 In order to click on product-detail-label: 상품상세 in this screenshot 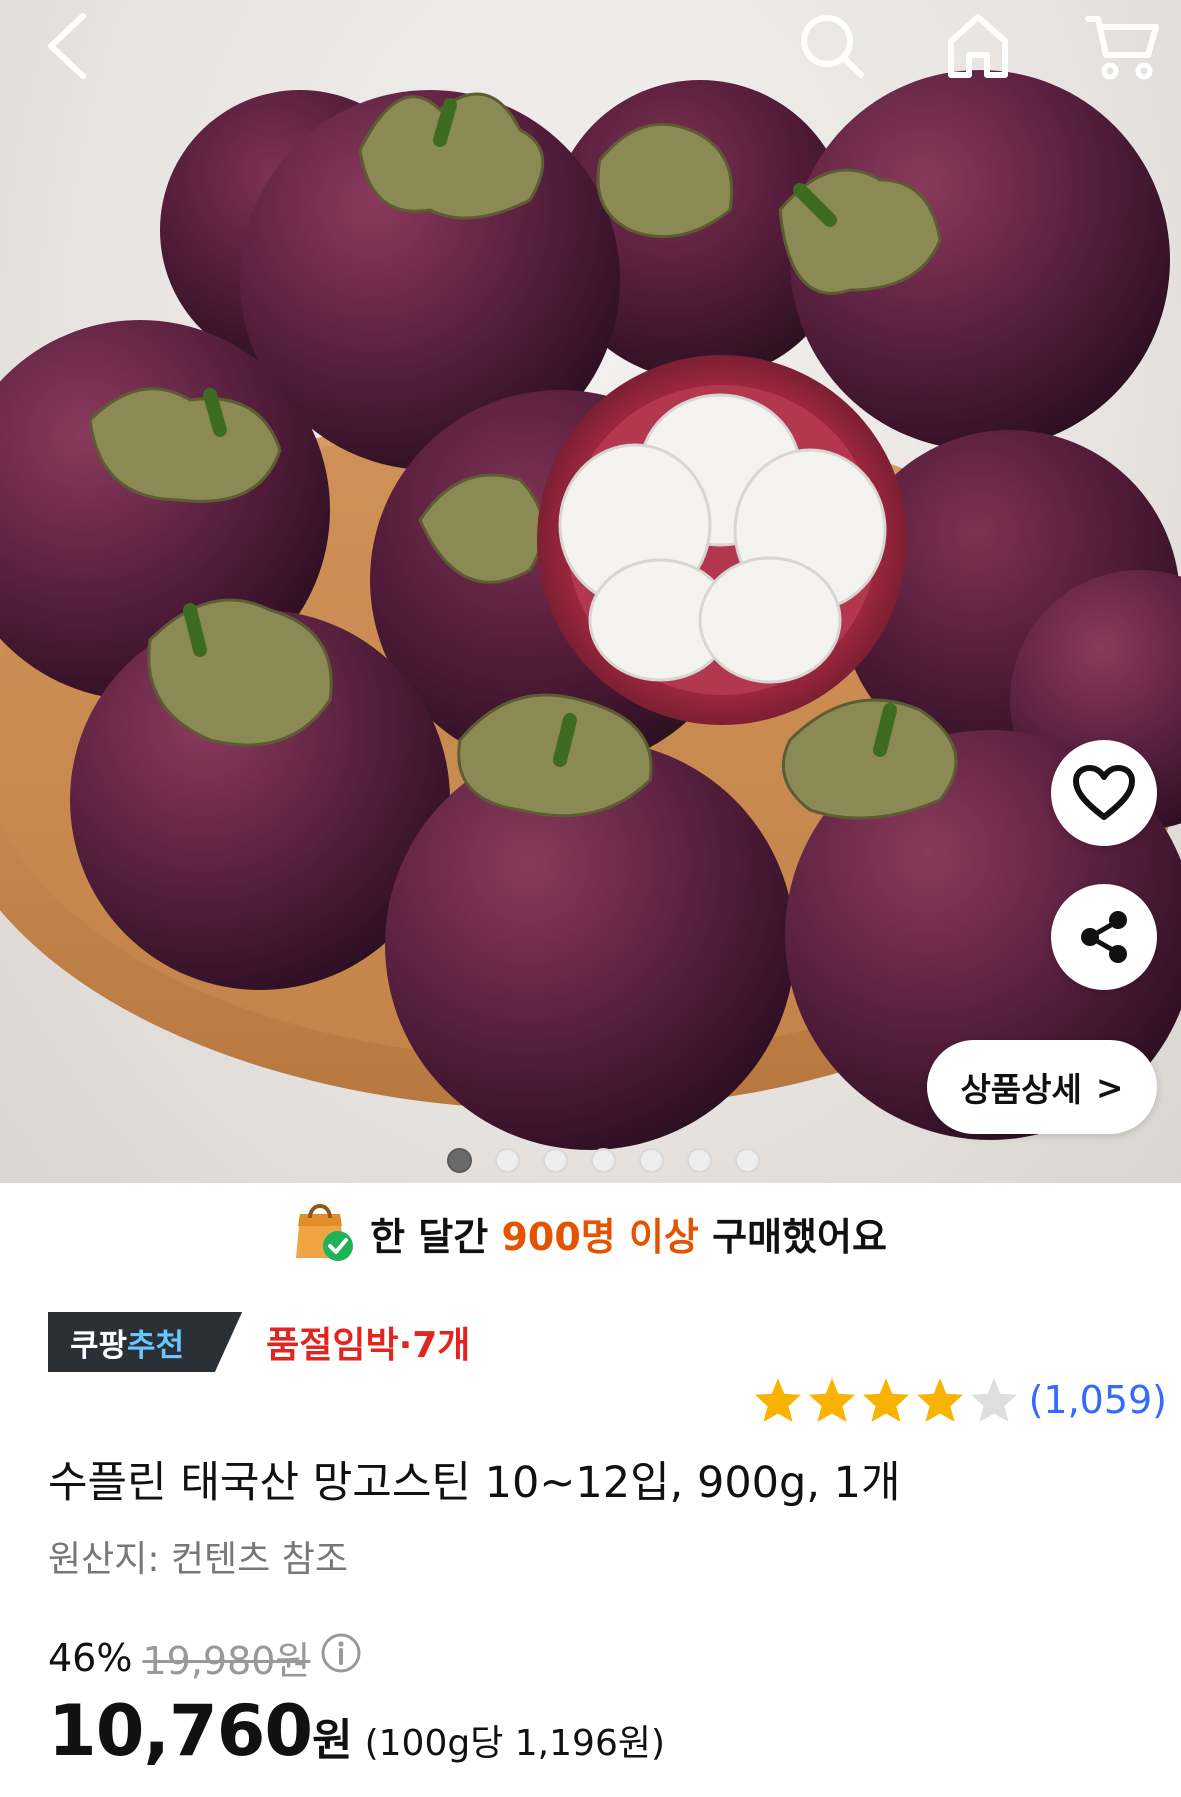, I will do `click(1021, 1089)`.